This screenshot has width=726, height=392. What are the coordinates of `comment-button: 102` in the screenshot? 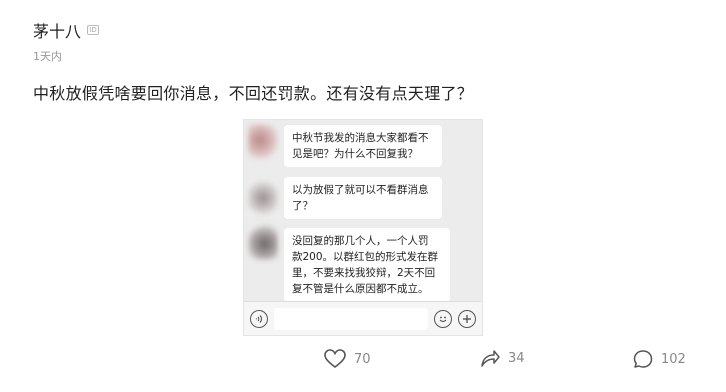 It's located at (659, 359).